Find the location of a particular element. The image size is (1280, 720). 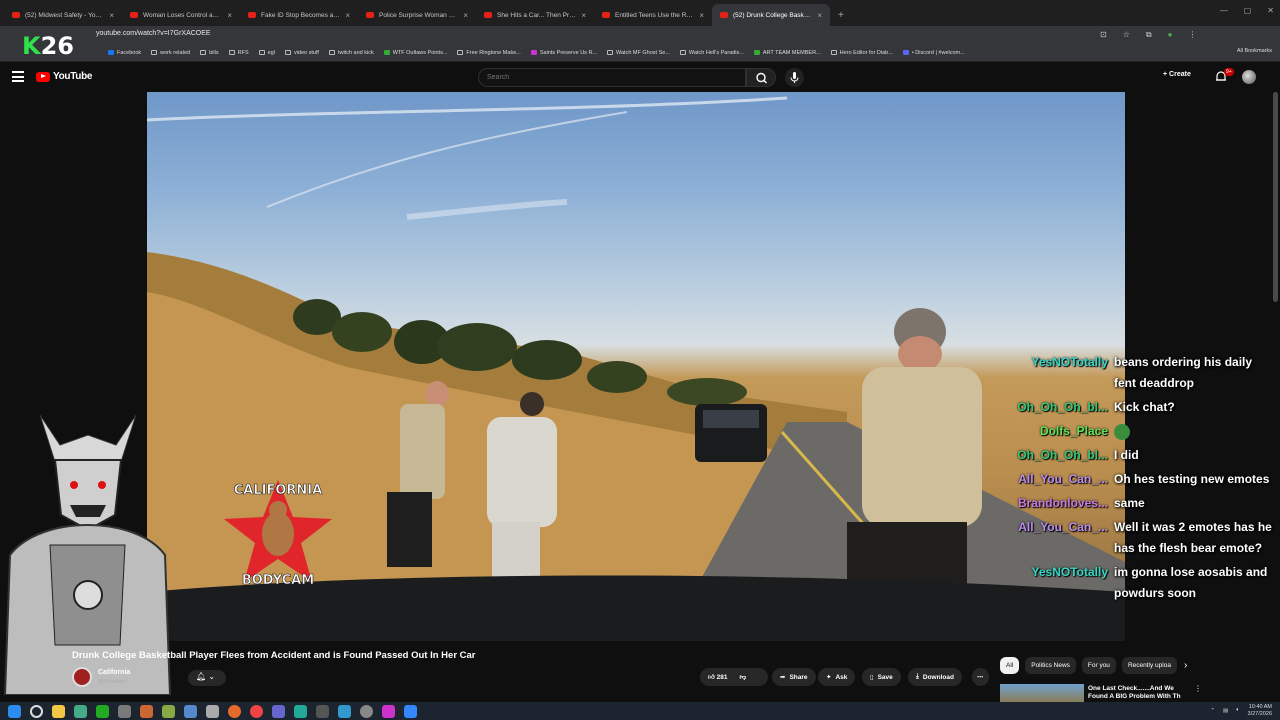

ask-button: ✦ Ask is located at coordinates (837, 677).